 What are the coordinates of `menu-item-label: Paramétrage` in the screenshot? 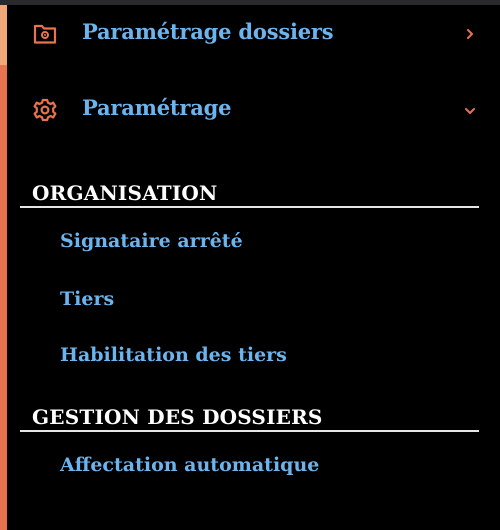 It's located at (157, 107).